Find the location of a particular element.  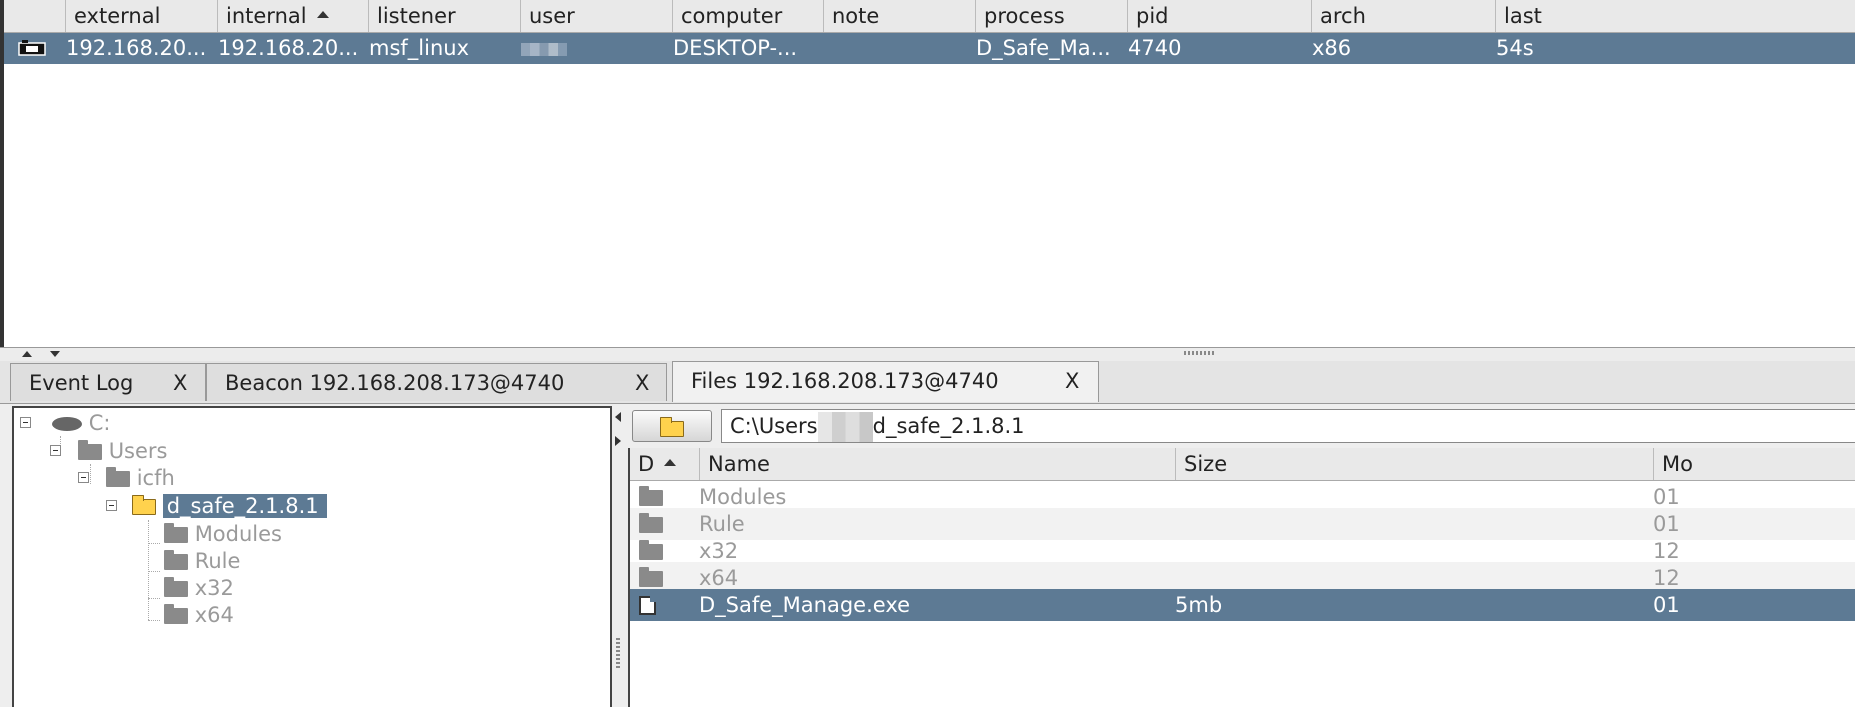

parent-folder-button is located at coordinates (672, 426).